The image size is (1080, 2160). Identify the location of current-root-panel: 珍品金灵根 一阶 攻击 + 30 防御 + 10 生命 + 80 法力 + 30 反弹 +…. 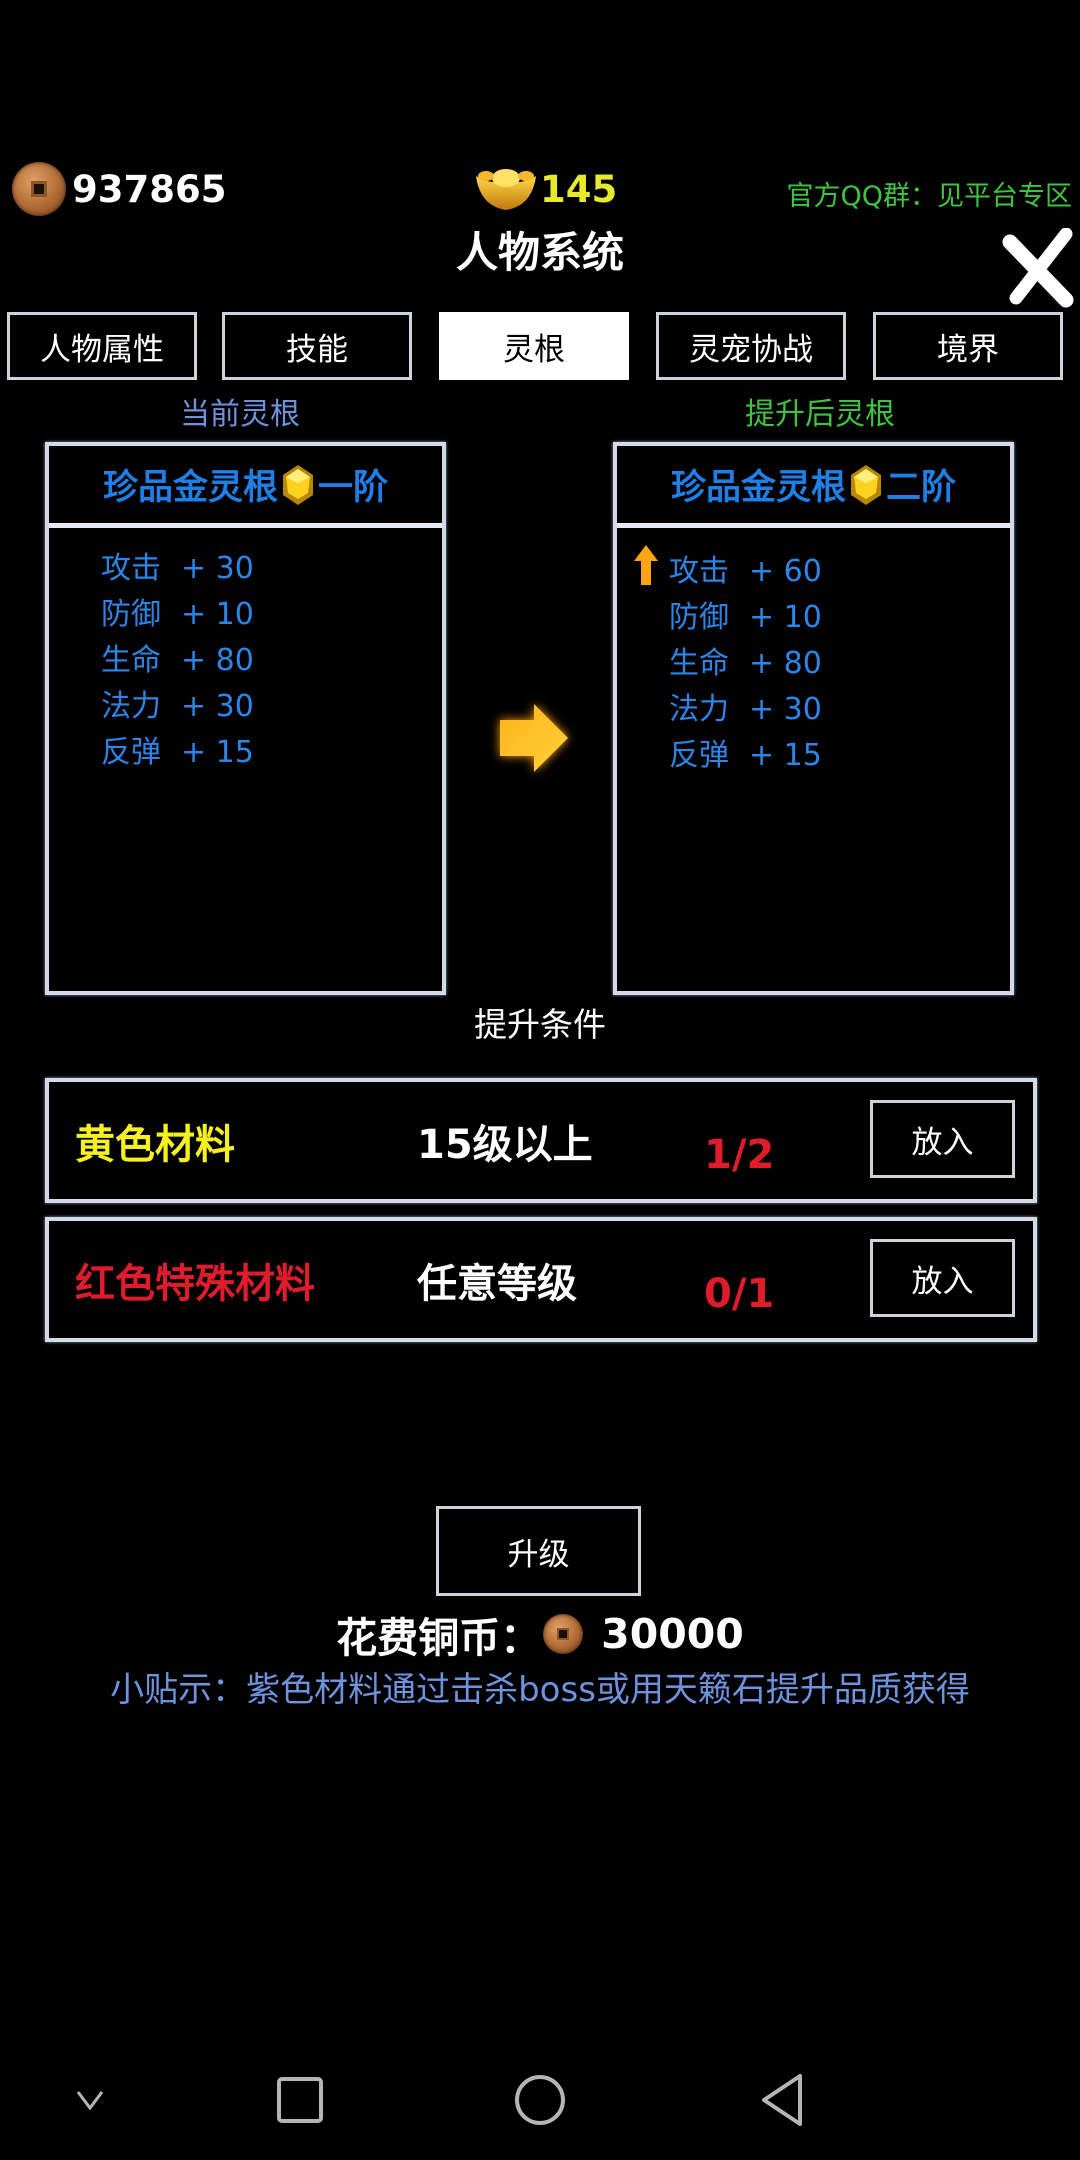
(245, 718).